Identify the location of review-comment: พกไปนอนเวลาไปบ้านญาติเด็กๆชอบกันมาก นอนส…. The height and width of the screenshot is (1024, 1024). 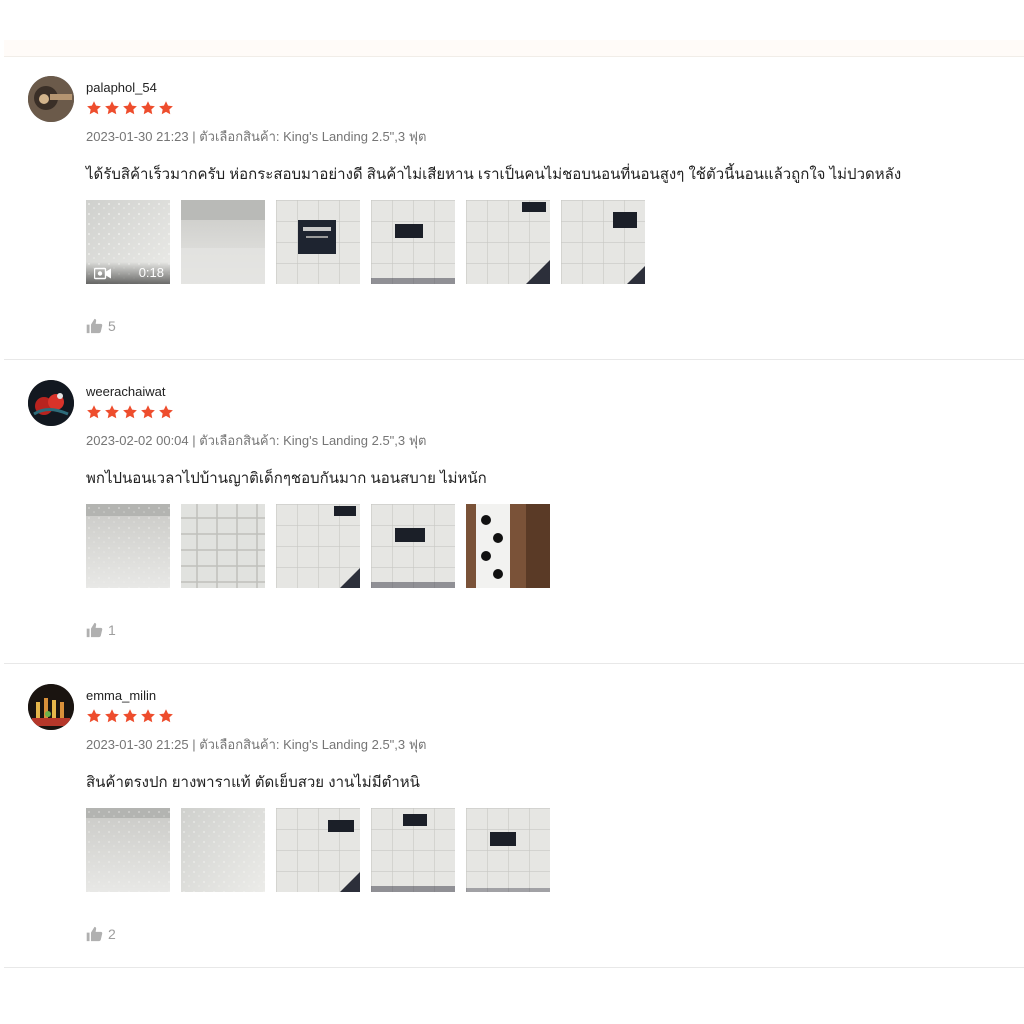
(286, 478).